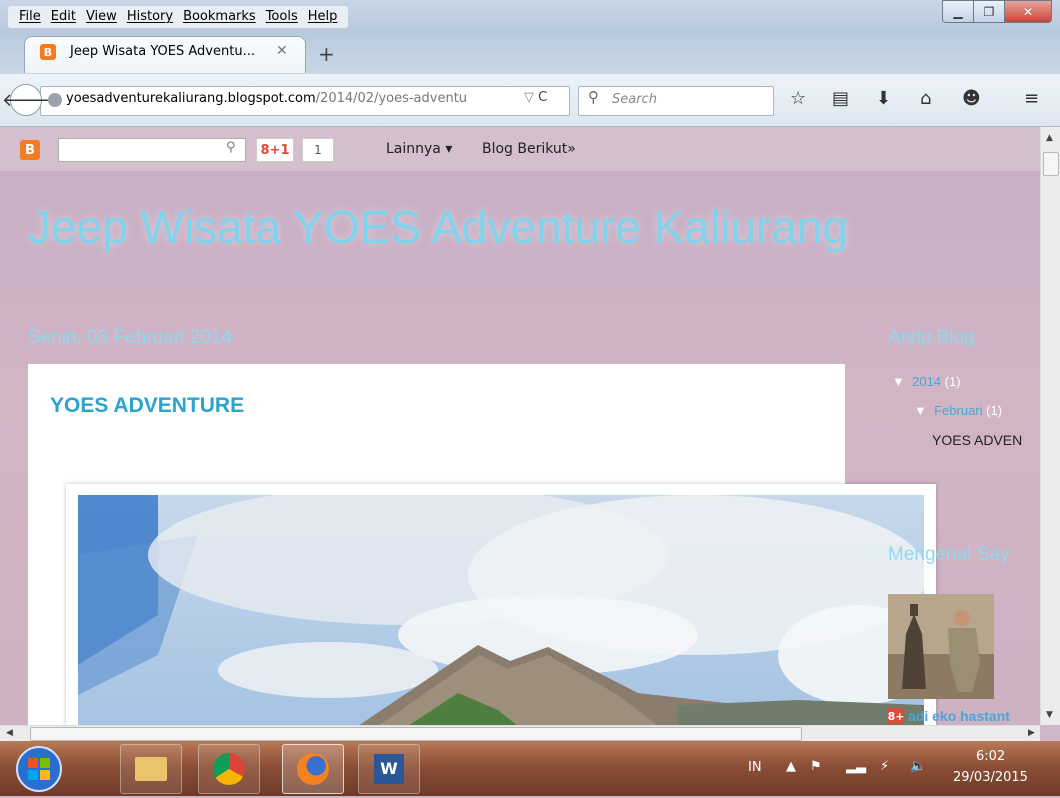 The image size is (1060, 798). I want to click on taskbar-explorer, so click(151, 769).